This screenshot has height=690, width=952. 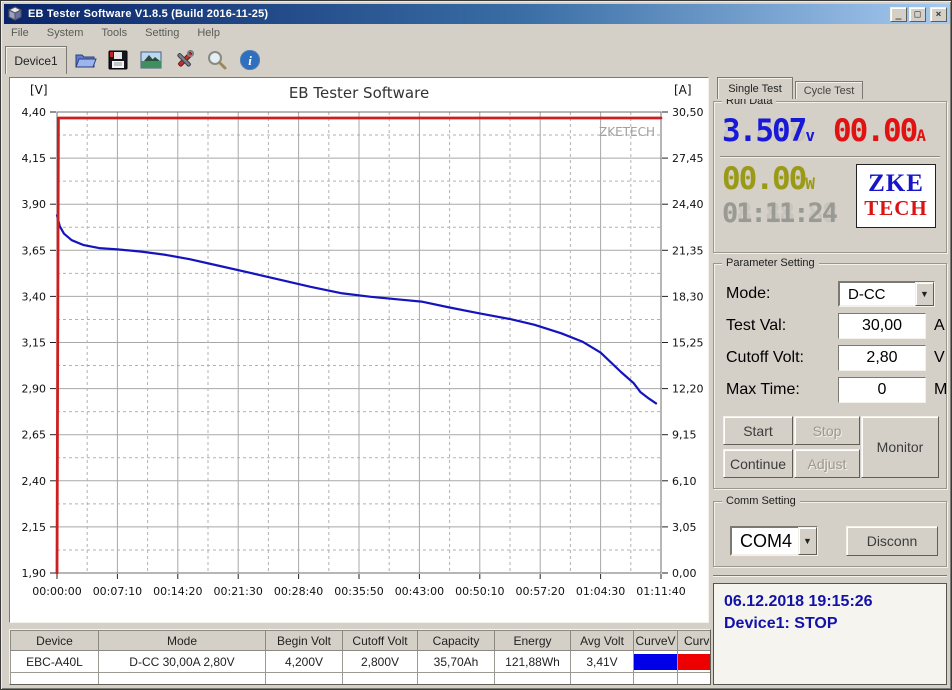 What do you see at coordinates (20, 33) in the screenshot?
I see `menu-file: File` at bounding box center [20, 33].